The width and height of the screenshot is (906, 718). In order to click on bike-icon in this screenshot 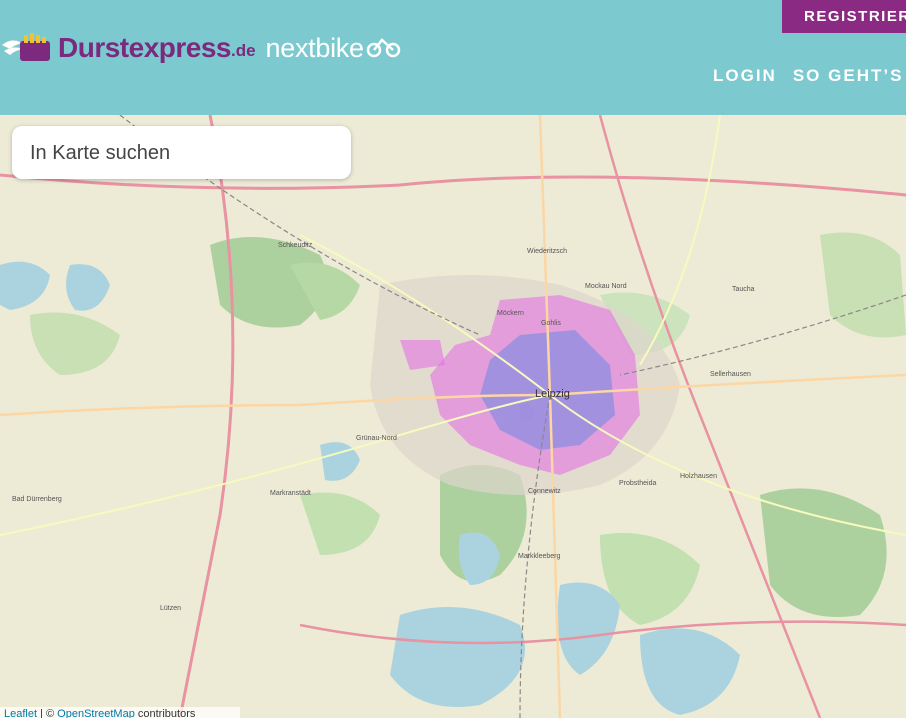, I will do `click(383, 48)`.